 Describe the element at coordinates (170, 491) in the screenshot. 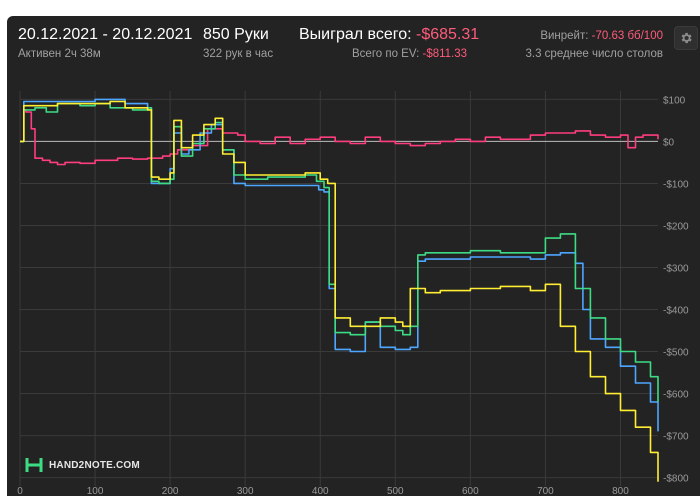

I see `x-tick-label: 200` at that location.